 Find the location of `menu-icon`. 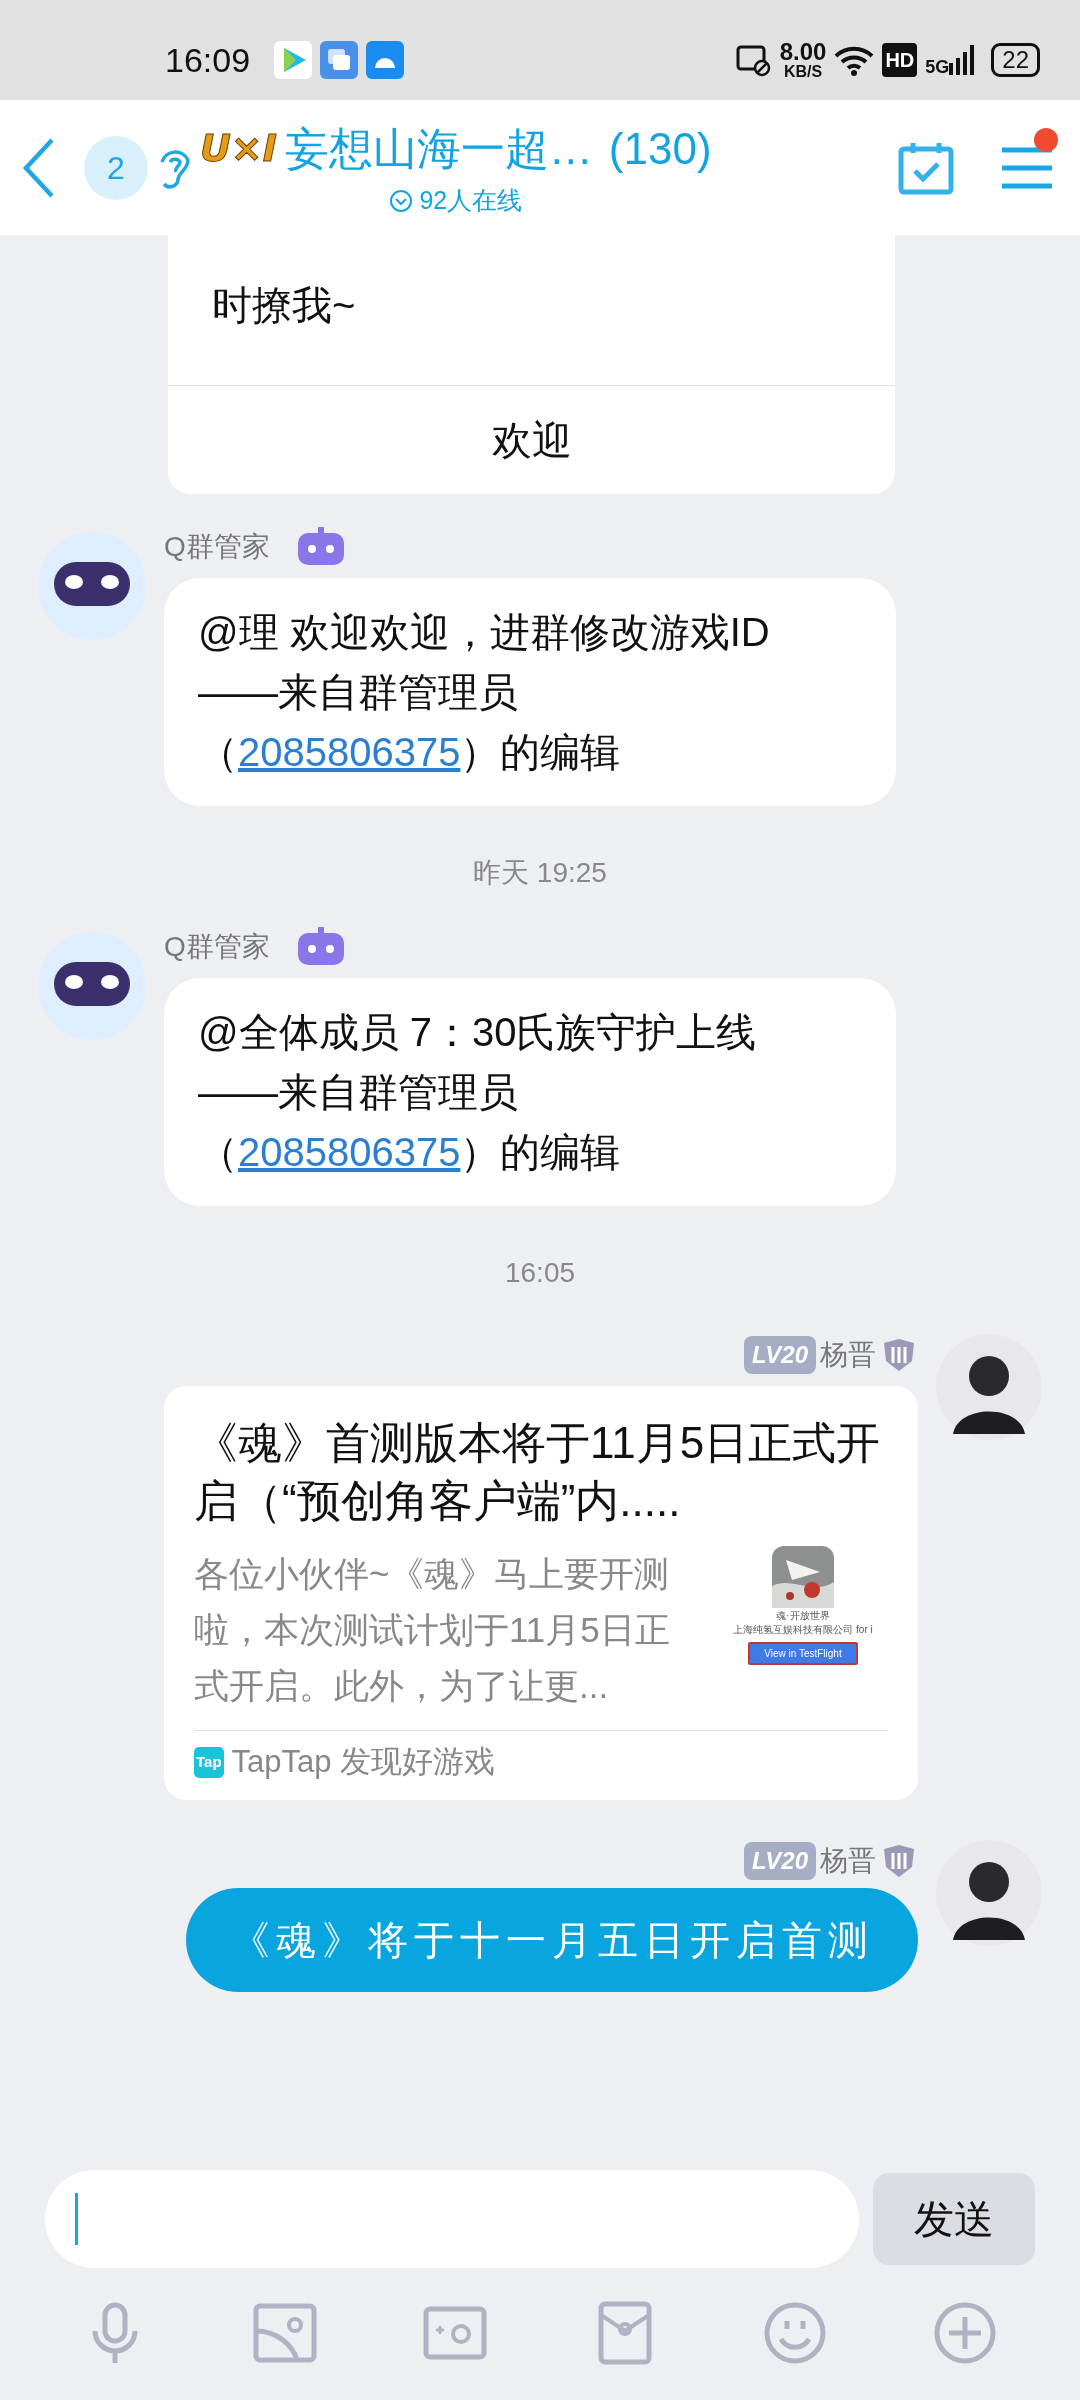

menu-icon is located at coordinates (1027, 167).